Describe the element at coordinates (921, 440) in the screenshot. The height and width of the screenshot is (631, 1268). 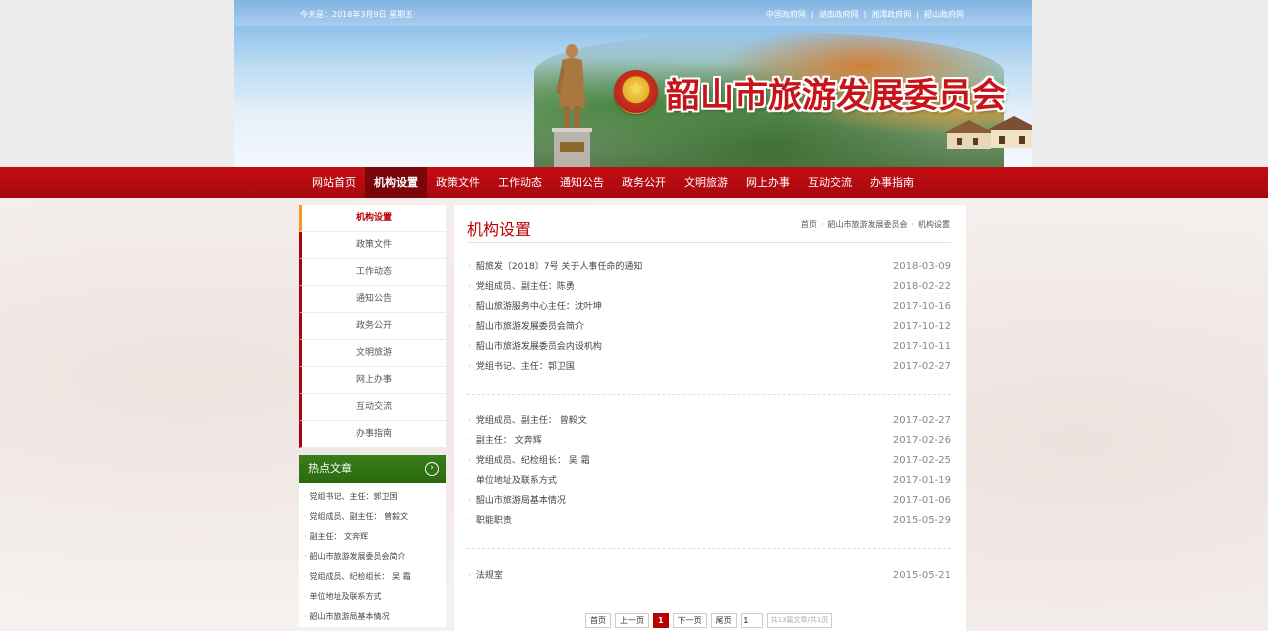
I see `article-date: 2017-02-26` at that location.